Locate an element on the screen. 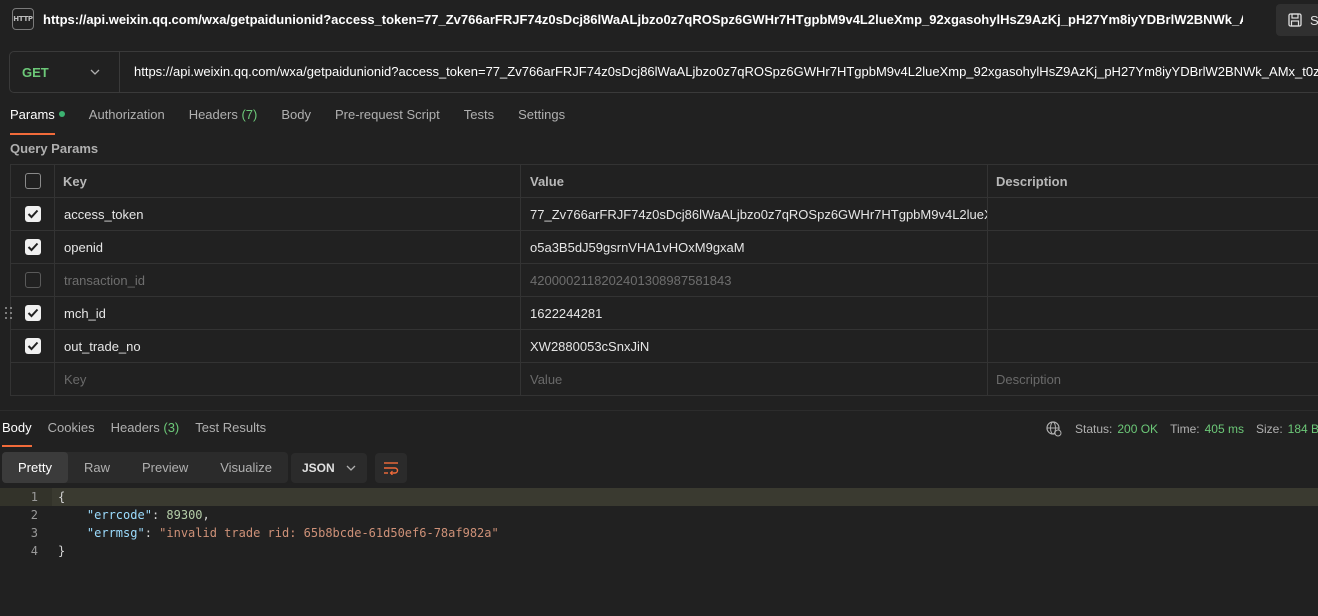 The width and height of the screenshot is (1318, 616). param-key: out_trade_no is located at coordinates (288, 346).